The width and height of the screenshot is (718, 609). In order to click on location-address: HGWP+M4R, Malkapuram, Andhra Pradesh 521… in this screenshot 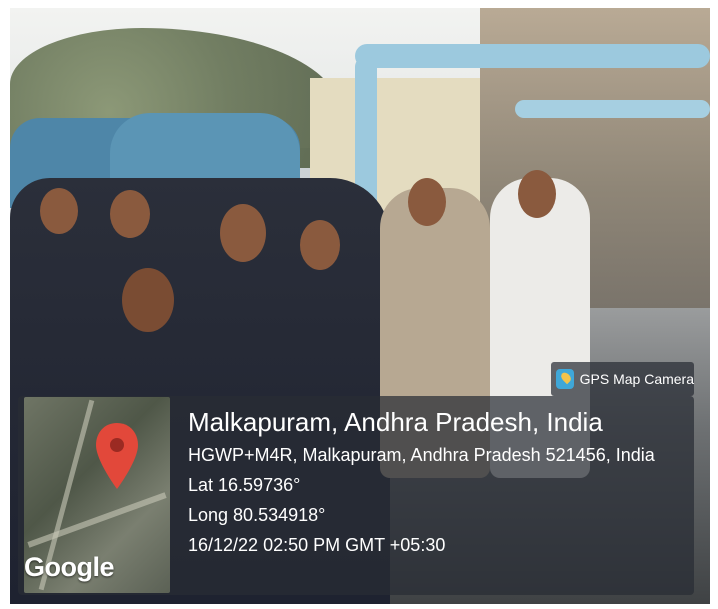, I will do `click(421, 455)`.